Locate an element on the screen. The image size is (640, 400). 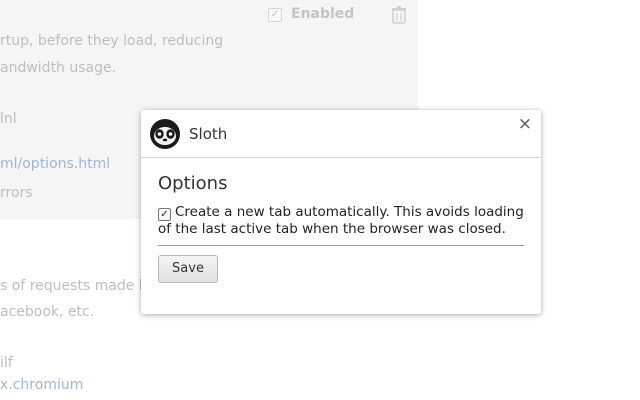
sloth-face-icon is located at coordinates (165, 134).